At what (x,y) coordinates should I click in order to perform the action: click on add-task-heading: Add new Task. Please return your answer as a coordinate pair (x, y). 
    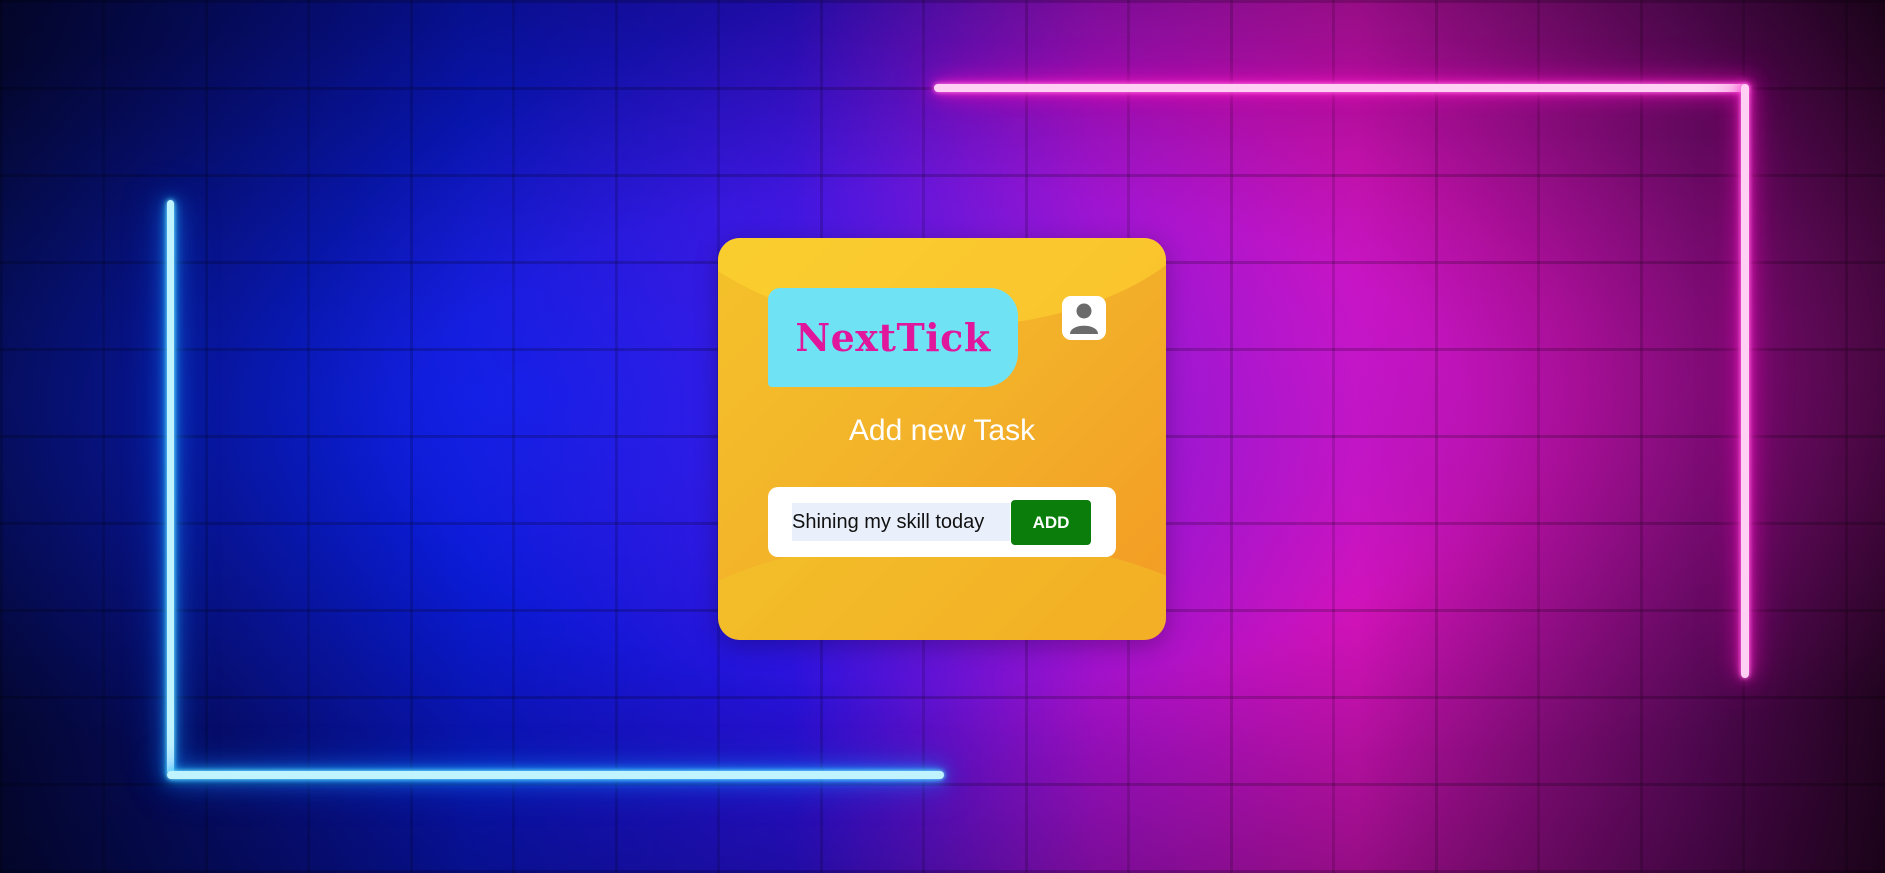
    Looking at the image, I should click on (942, 430).